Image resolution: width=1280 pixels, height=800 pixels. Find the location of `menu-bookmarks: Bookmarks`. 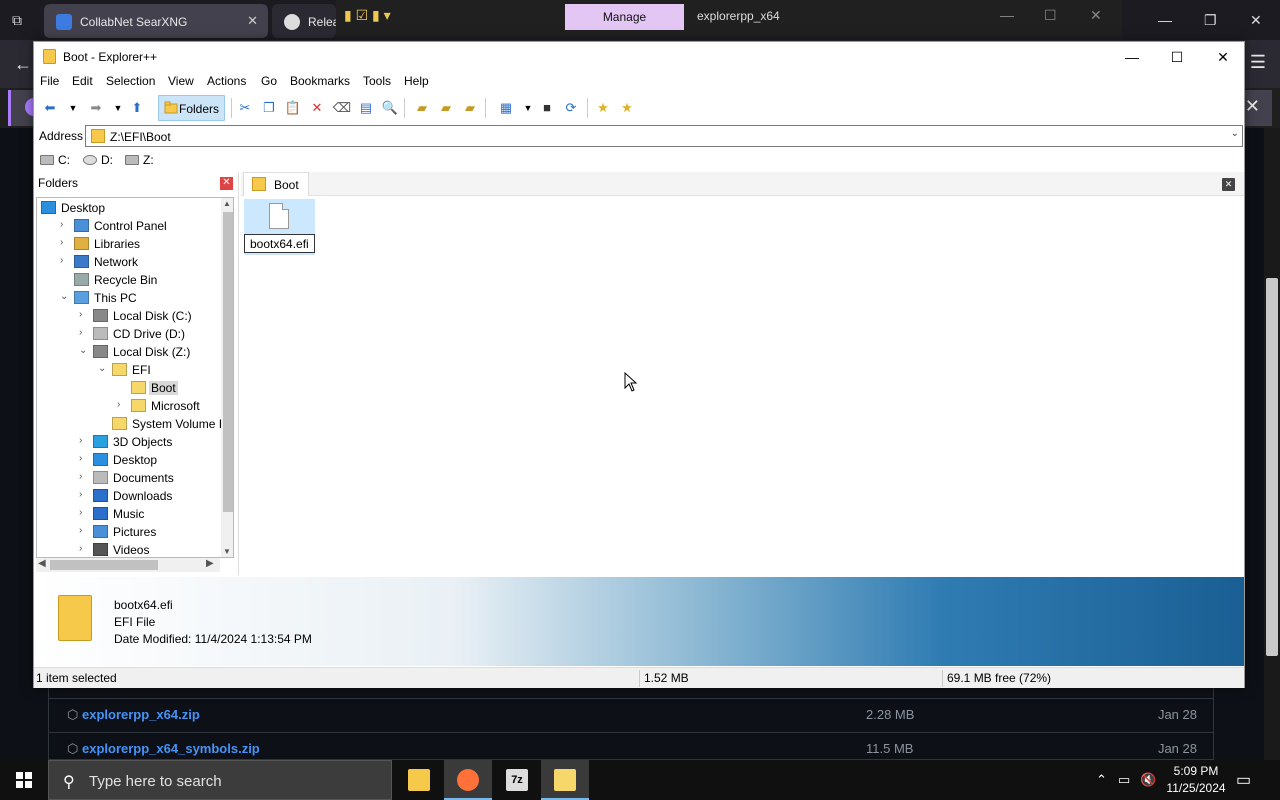

menu-bookmarks: Bookmarks is located at coordinates (320, 81).